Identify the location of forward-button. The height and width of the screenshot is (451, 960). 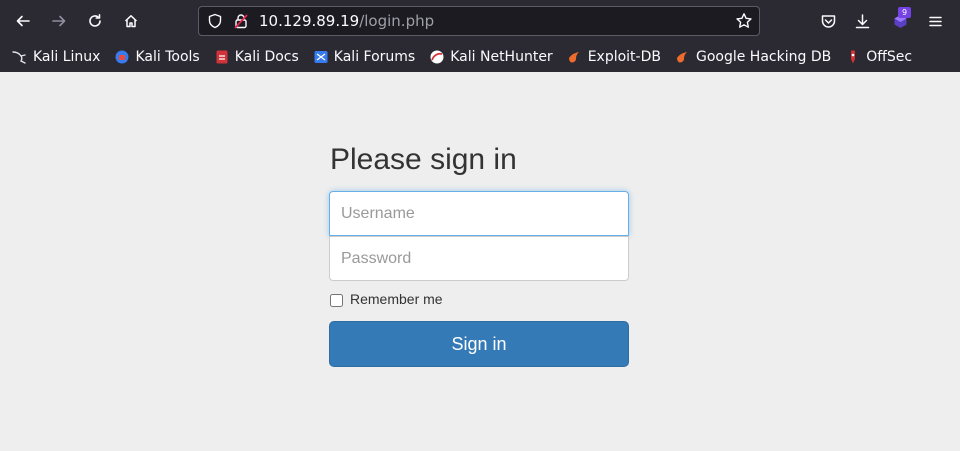
(59, 21).